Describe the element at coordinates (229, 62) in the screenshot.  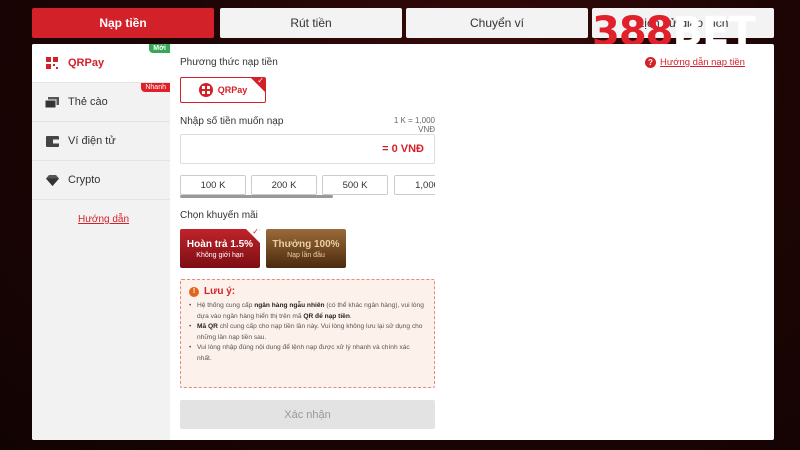
I see `method-label: Phương thức nạp tiền` at that location.